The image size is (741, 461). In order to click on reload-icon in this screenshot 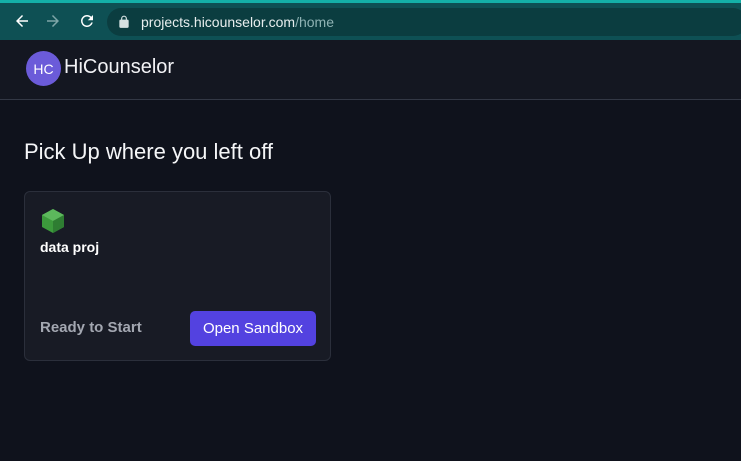, I will do `click(86, 20)`.